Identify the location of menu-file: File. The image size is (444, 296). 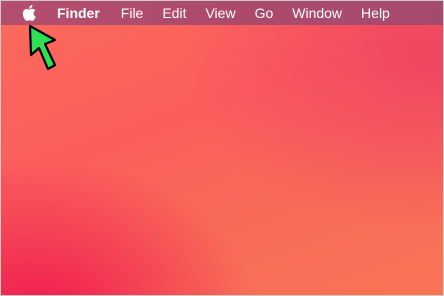
(132, 13).